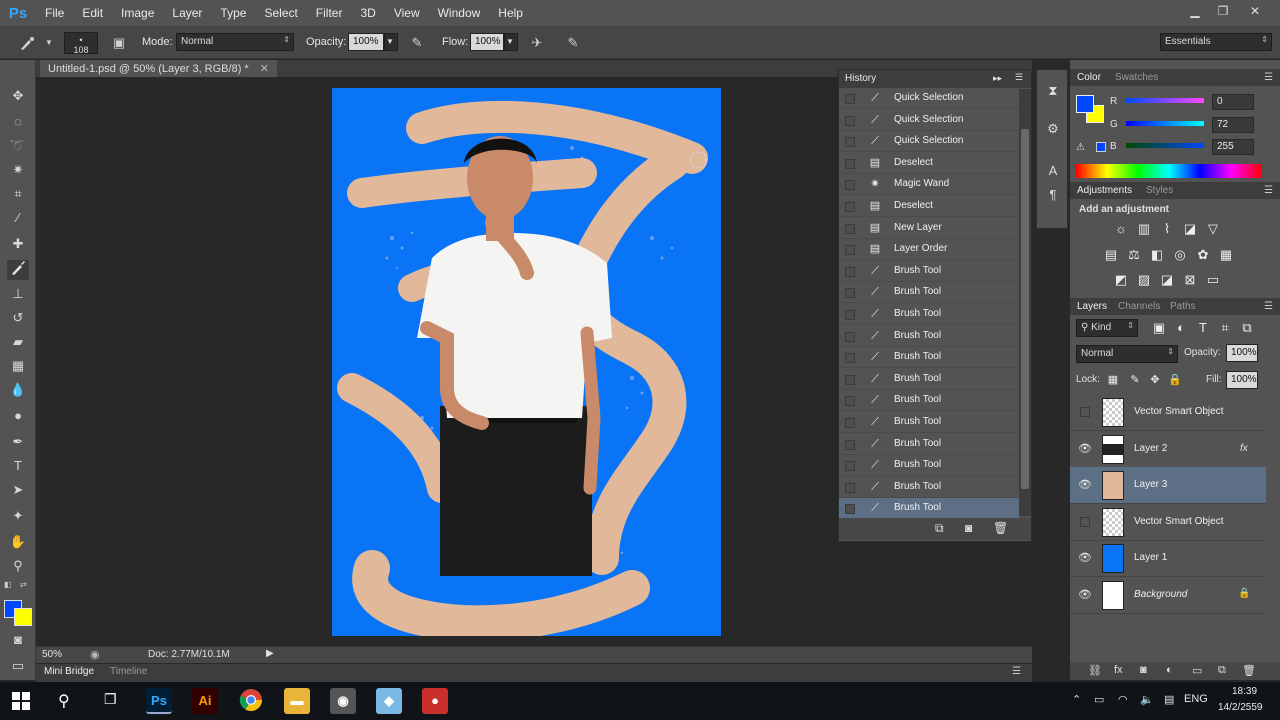 Image resolution: width=1280 pixels, height=720 pixels. Describe the element at coordinates (511, 42) in the screenshot. I see `flow-dropdown: ▼` at that location.